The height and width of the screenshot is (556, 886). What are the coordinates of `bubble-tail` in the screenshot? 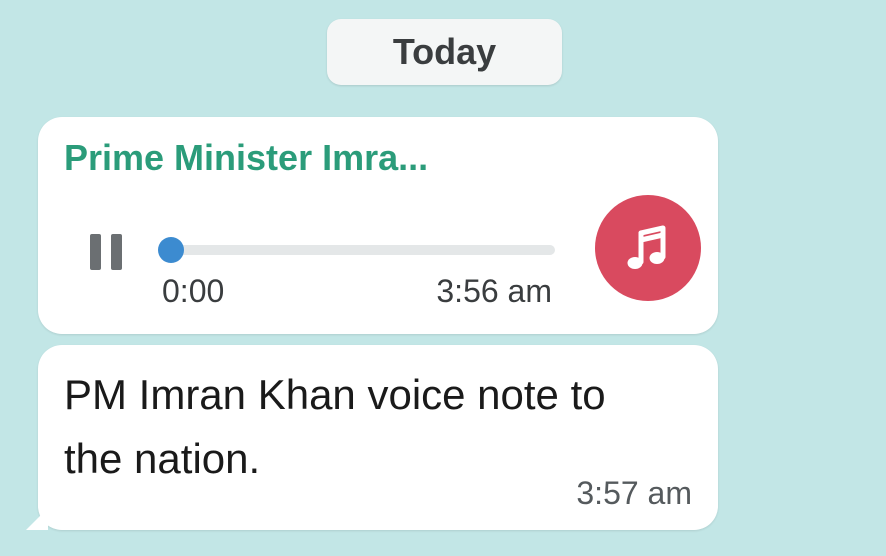 It's located at (37, 519).